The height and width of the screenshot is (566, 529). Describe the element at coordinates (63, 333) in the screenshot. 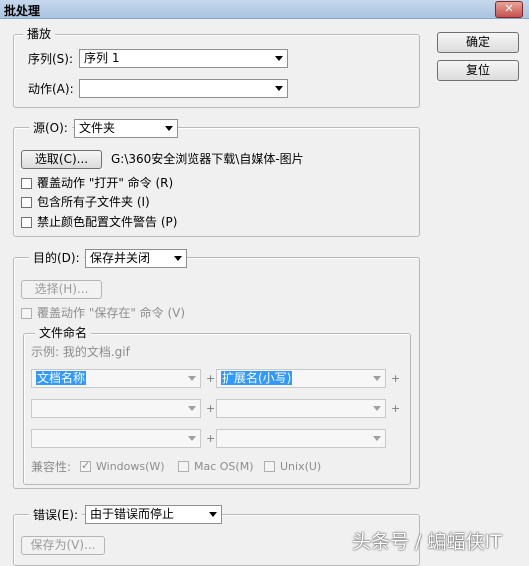

I see `file-naming-legend: 文件命名` at that location.